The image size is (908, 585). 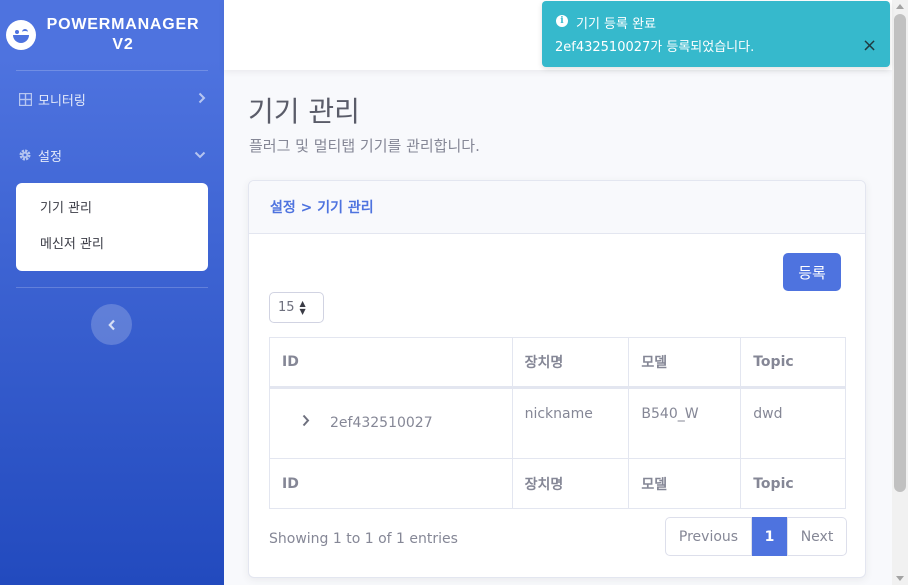 I want to click on sidebar-item-settings: 설정, so click(x=112, y=155).